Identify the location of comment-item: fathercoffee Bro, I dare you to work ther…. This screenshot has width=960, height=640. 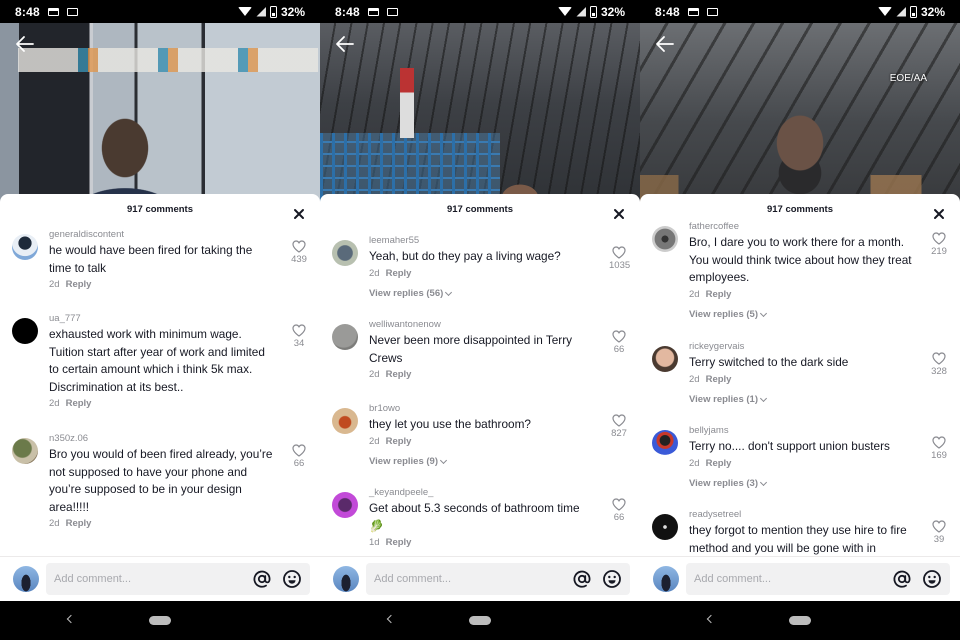
(800, 271).